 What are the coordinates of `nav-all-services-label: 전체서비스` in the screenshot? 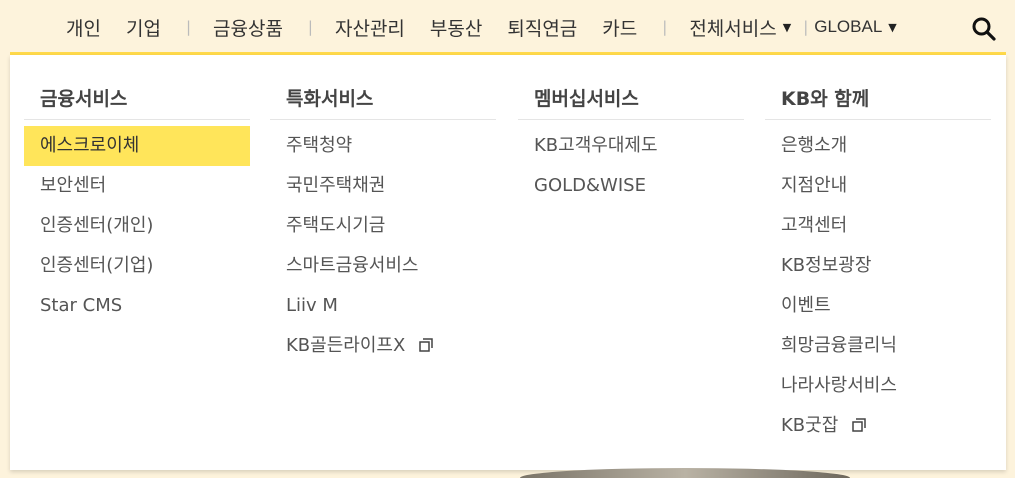 It's located at (733, 28).